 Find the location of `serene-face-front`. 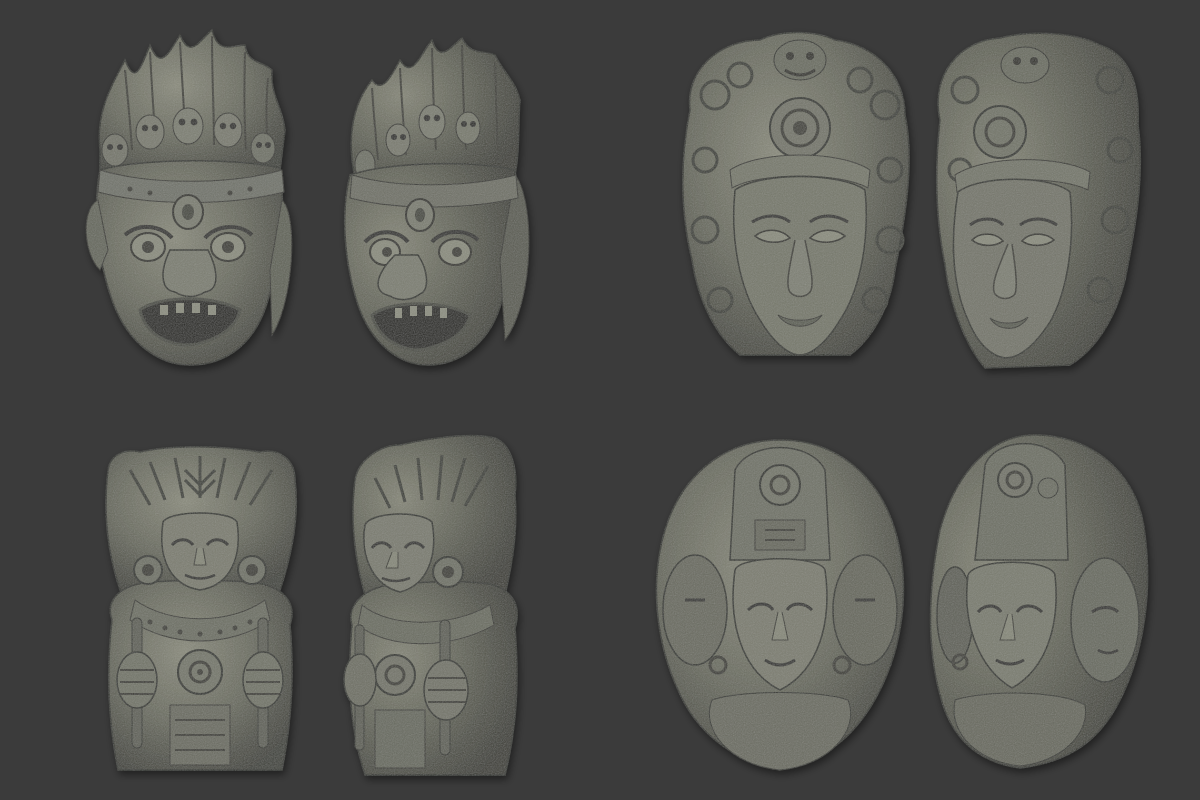

serene-face-front is located at coordinates (795, 193).